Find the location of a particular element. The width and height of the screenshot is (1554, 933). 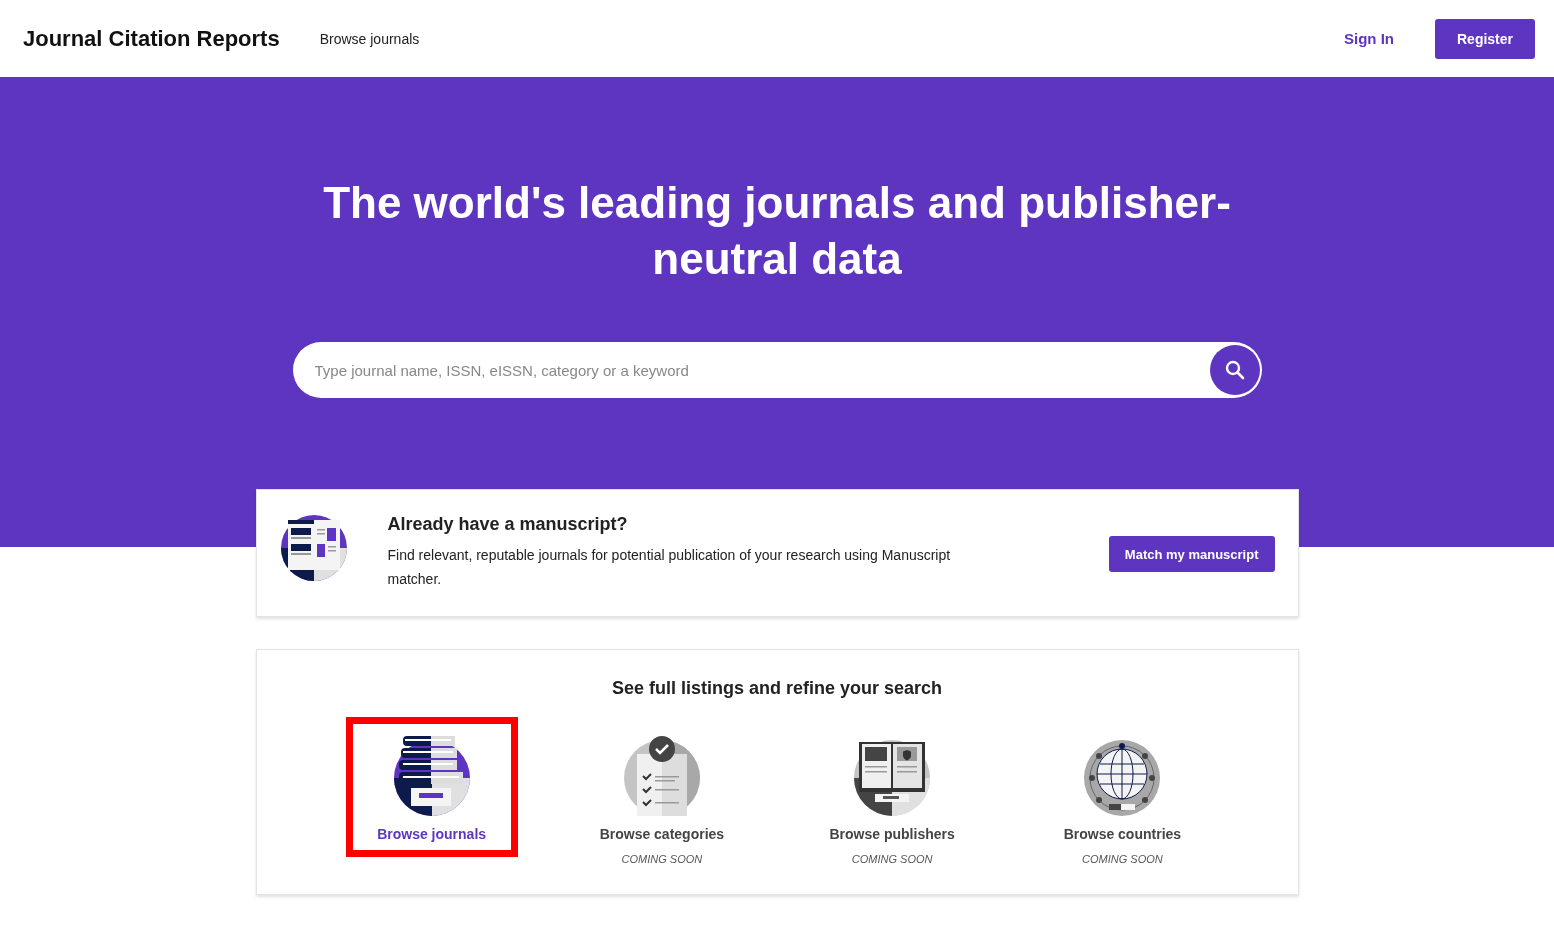

tile-label: Browse categories is located at coordinates (662, 834).